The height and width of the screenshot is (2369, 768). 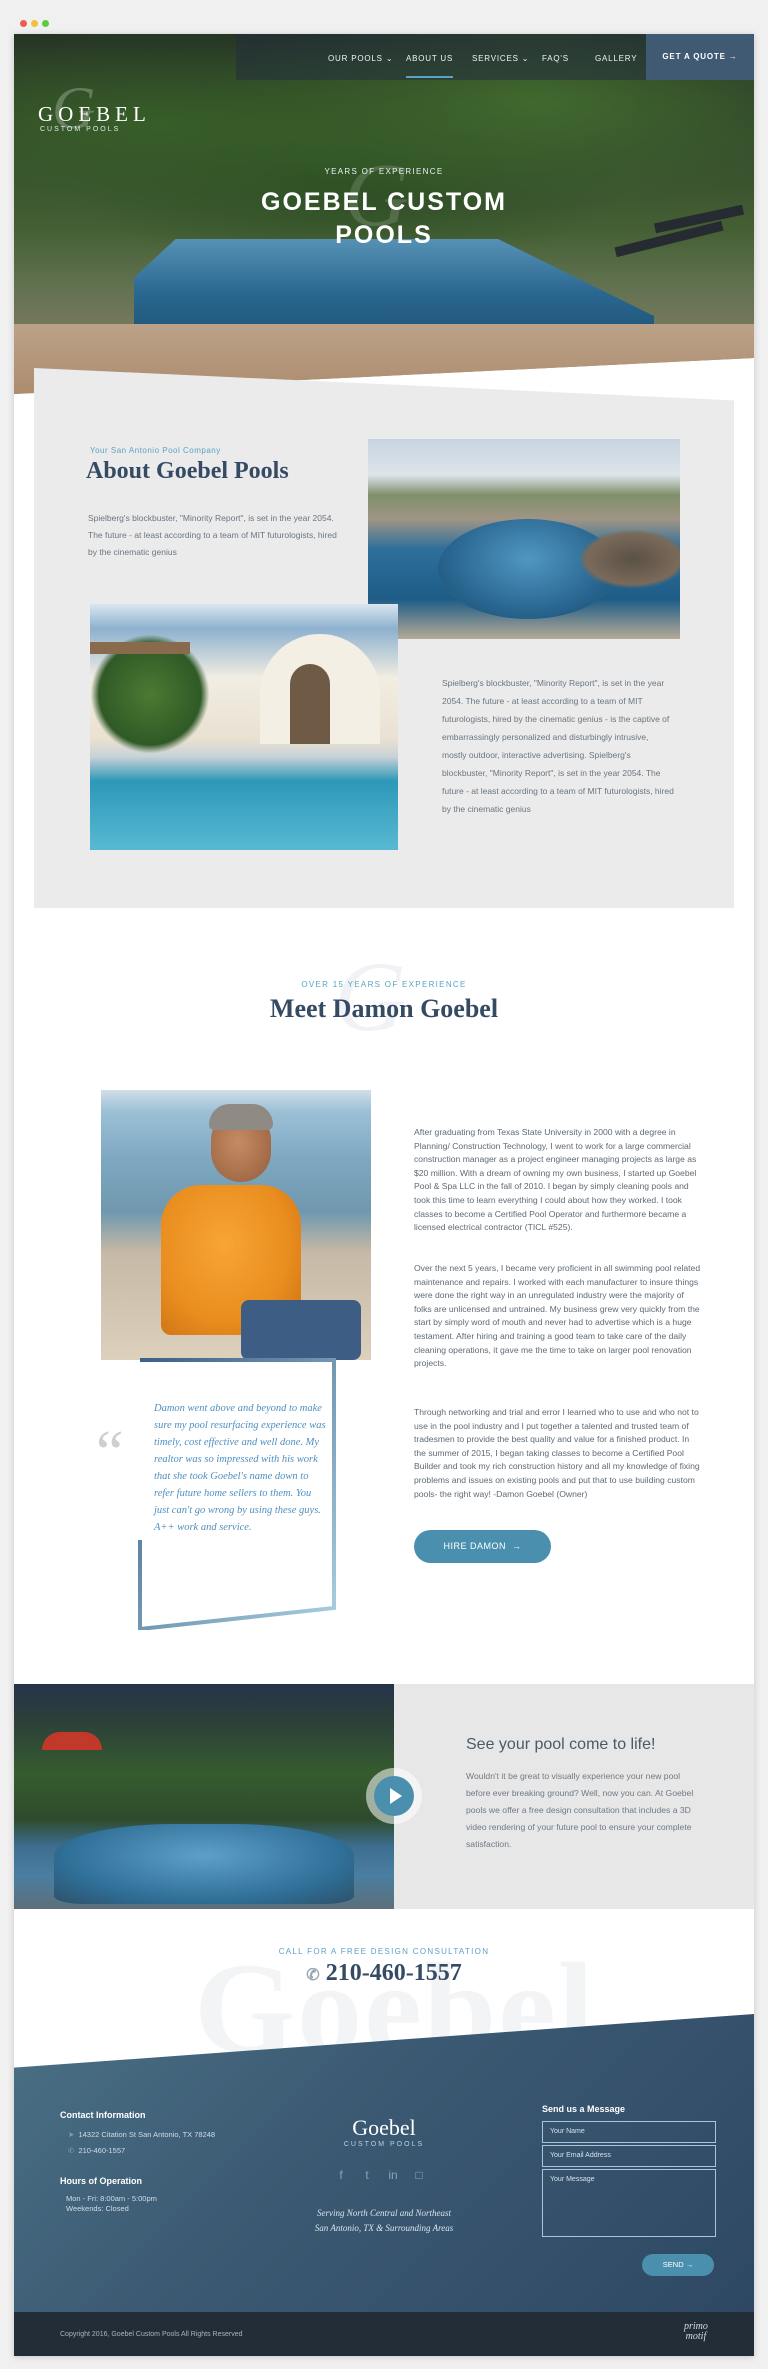 What do you see at coordinates (384, 235) in the screenshot?
I see `hero-title-line2: POOLS` at bounding box center [384, 235].